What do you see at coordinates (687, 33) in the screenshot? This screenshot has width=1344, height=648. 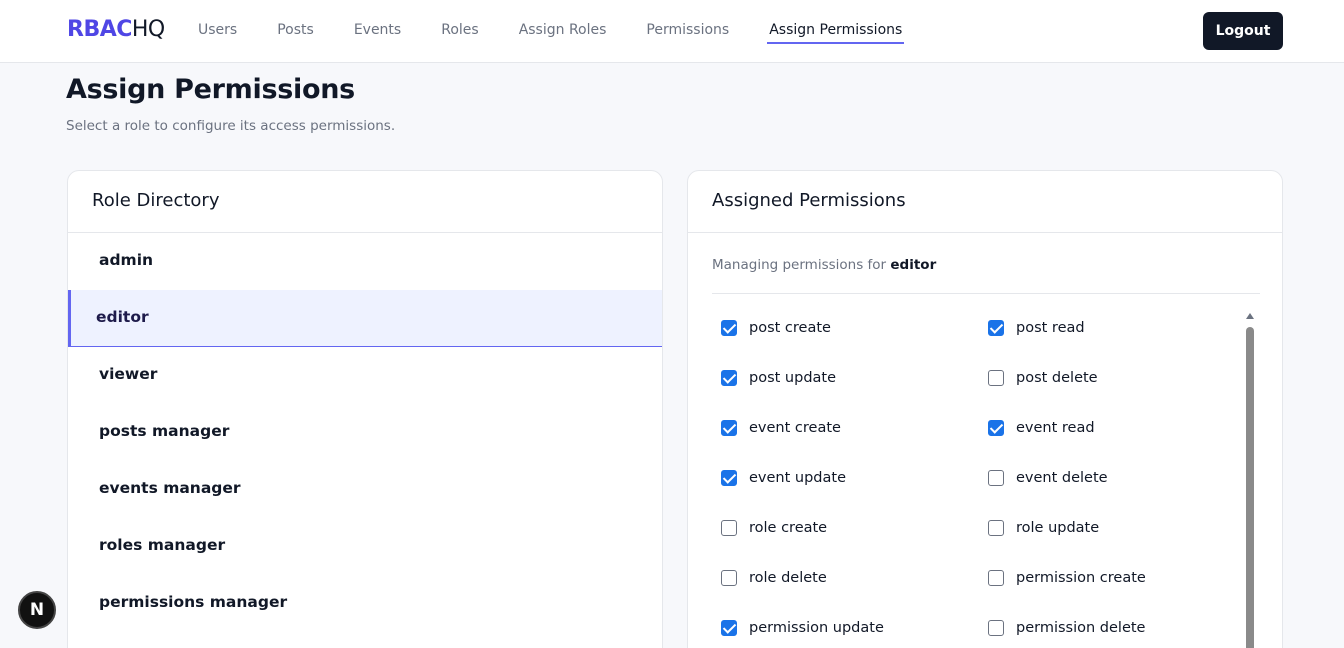 I see `nav-permissions: Permissions` at bounding box center [687, 33].